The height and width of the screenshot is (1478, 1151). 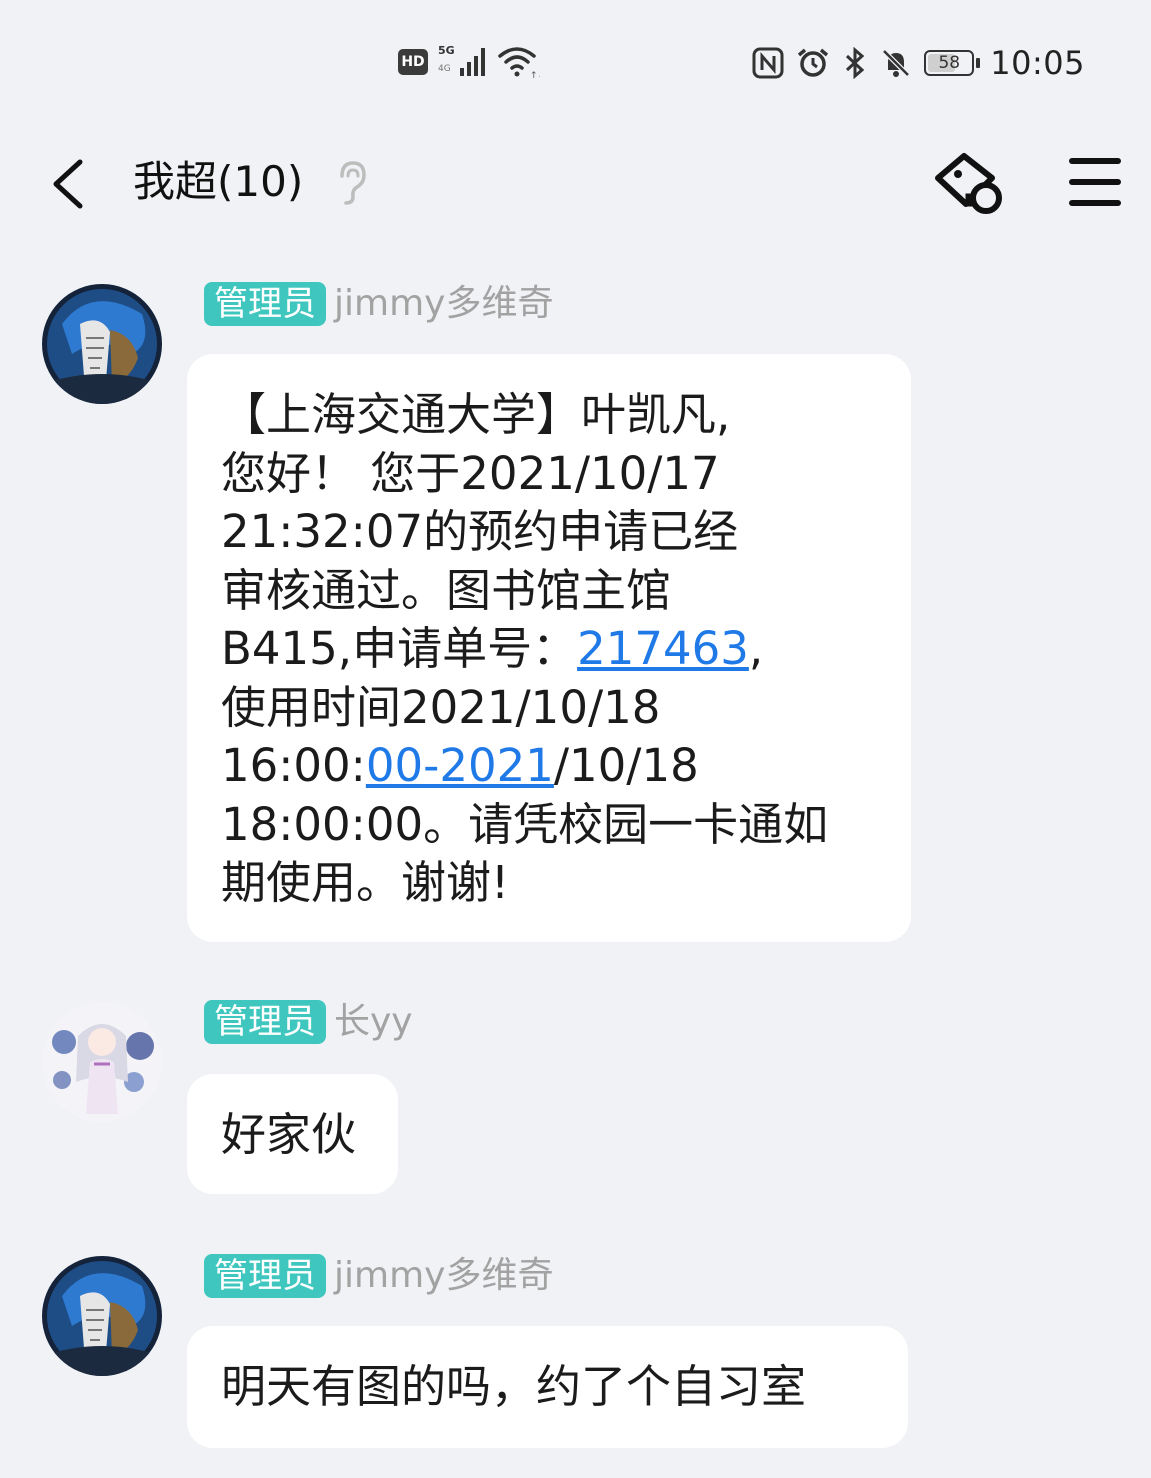 I want to click on chat-title: 我超(10), so click(x=218, y=181).